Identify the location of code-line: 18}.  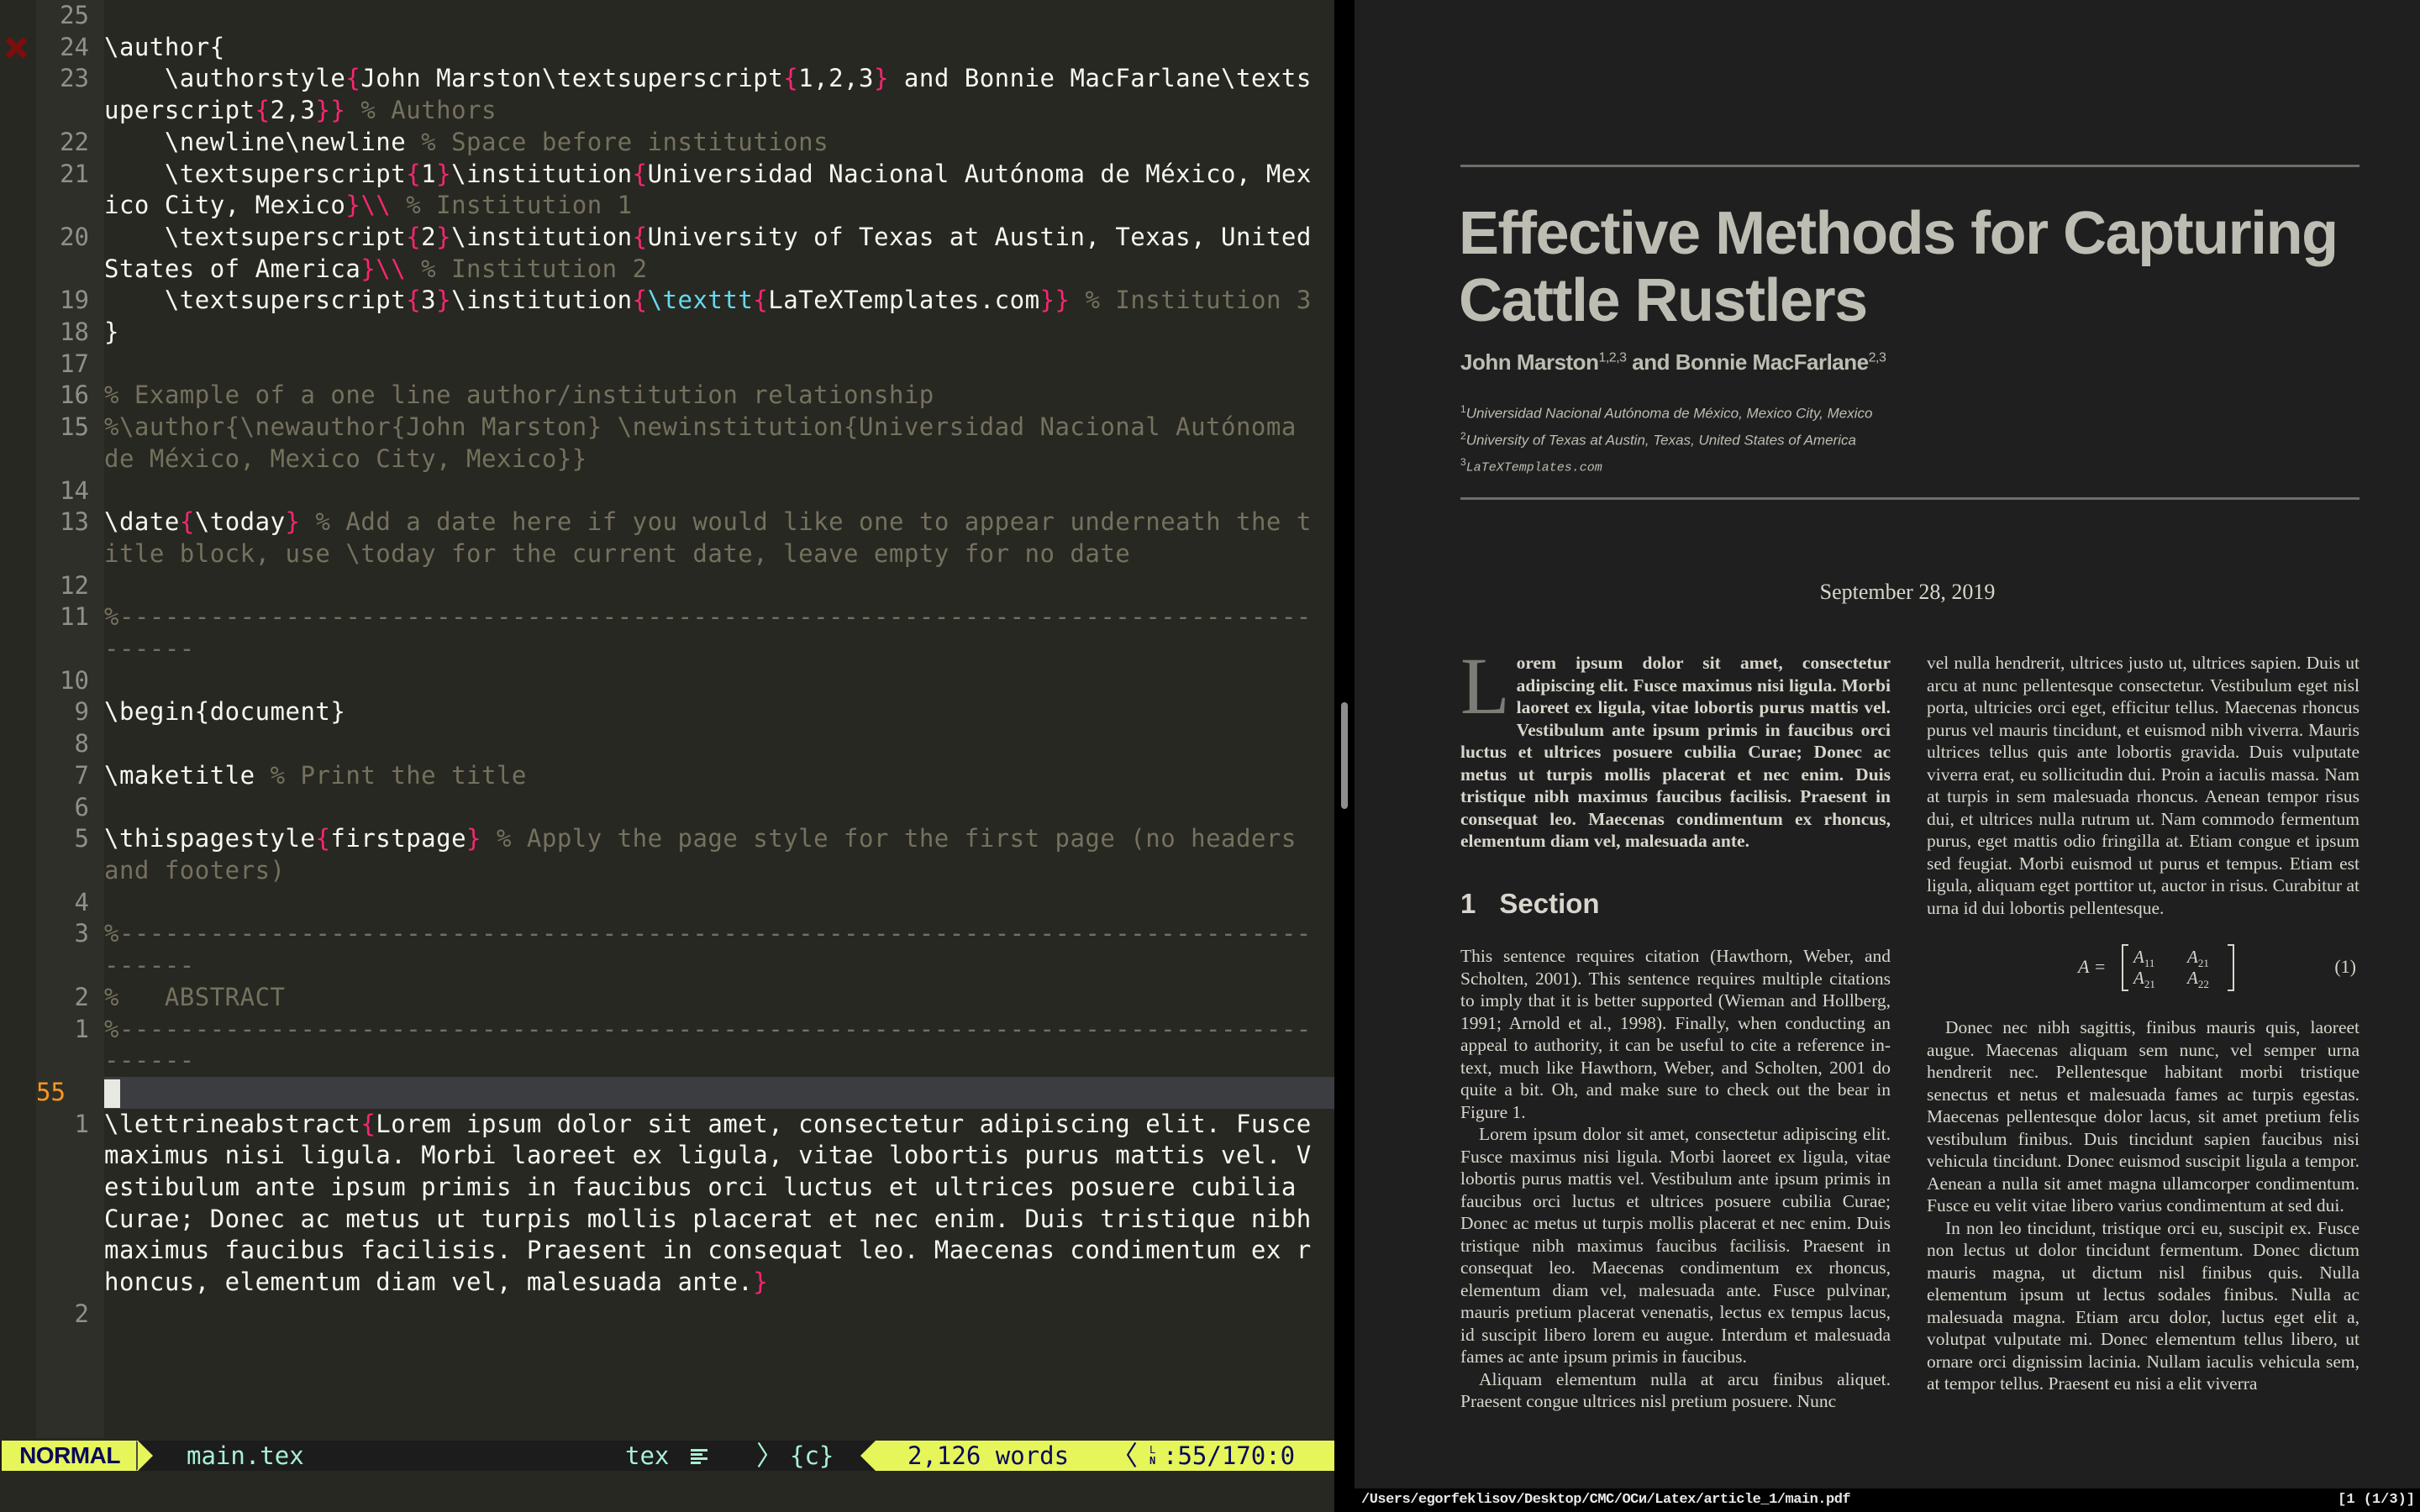
(667, 333).